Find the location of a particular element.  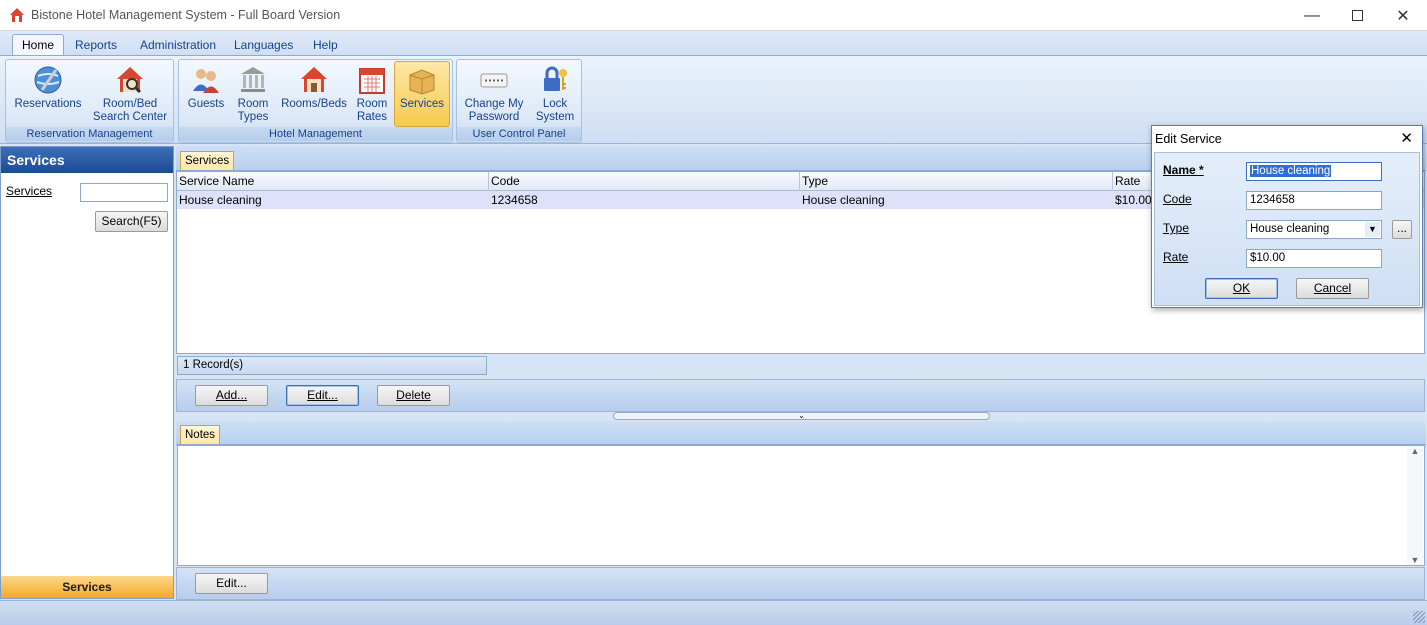

delete-button: Delete is located at coordinates (413, 395).